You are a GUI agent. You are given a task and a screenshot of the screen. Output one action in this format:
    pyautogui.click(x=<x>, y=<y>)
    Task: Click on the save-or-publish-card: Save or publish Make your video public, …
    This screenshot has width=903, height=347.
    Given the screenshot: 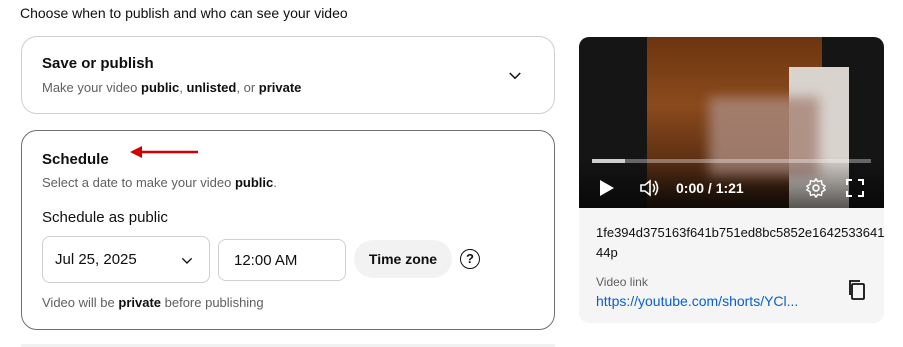 What is the action you would take?
    pyautogui.click(x=288, y=75)
    